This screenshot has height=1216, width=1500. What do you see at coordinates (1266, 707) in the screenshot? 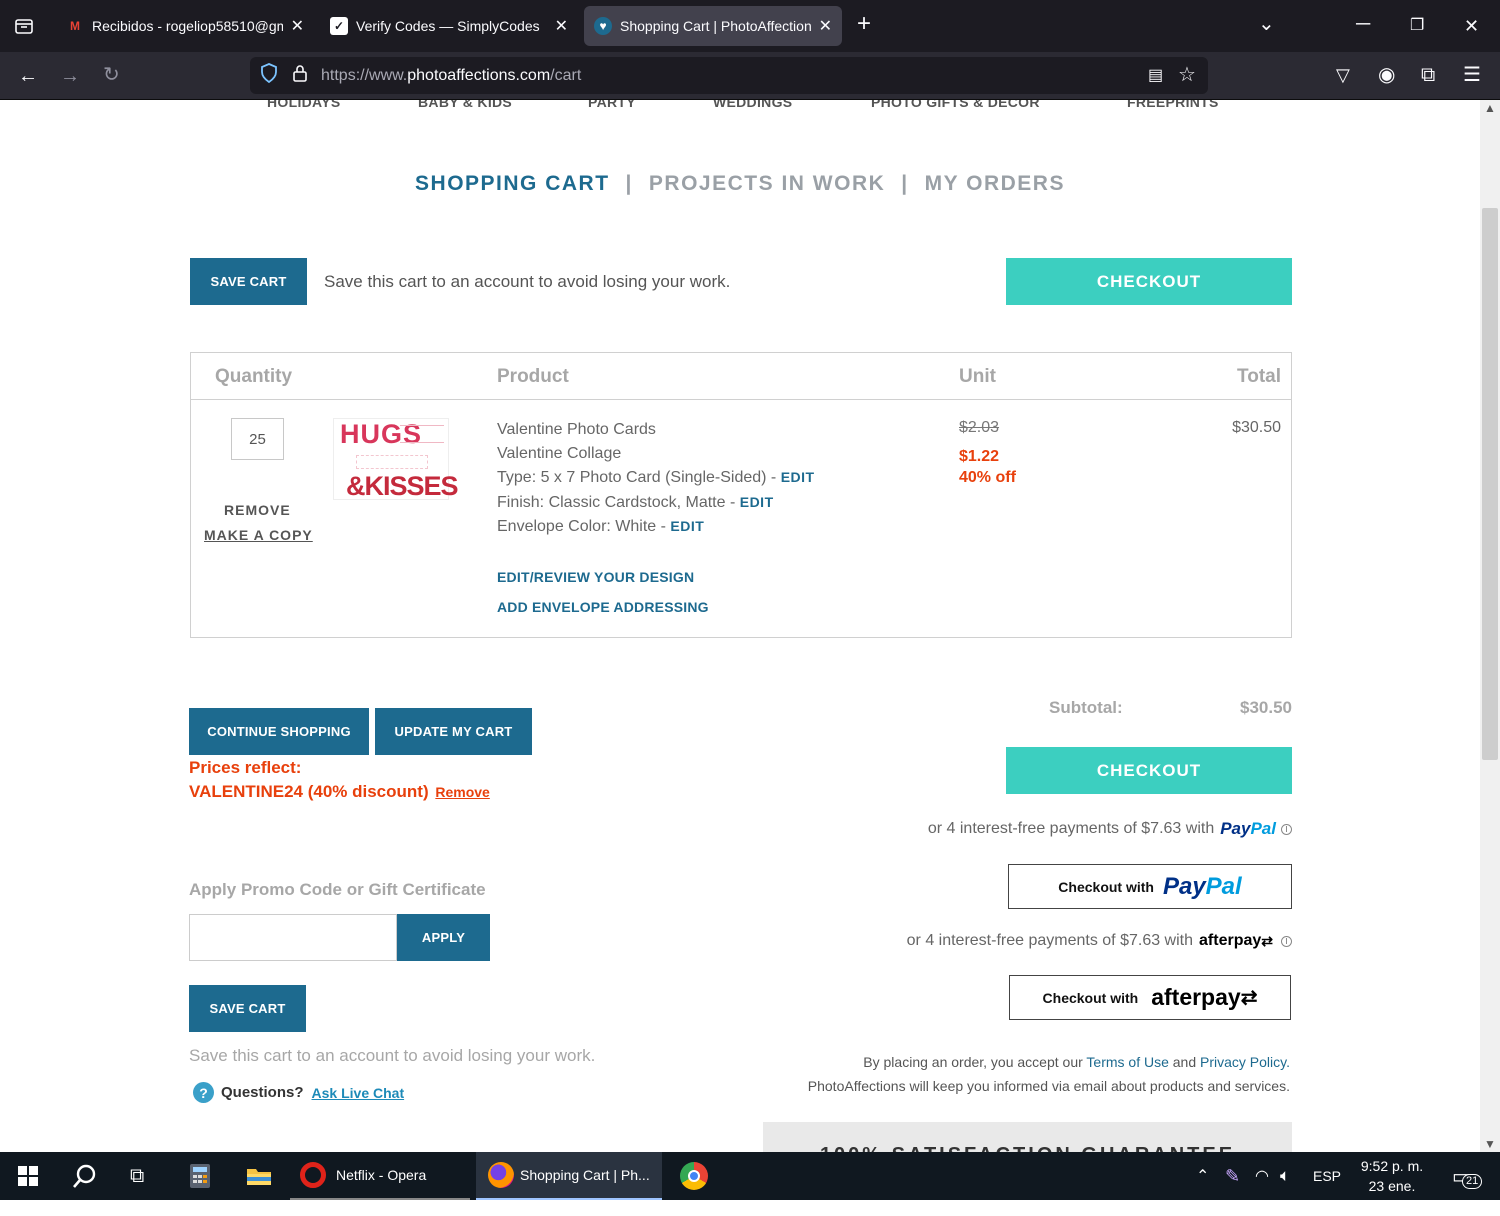
I see `subtotal-value: $30.50` at bounding box center [1266, 707].